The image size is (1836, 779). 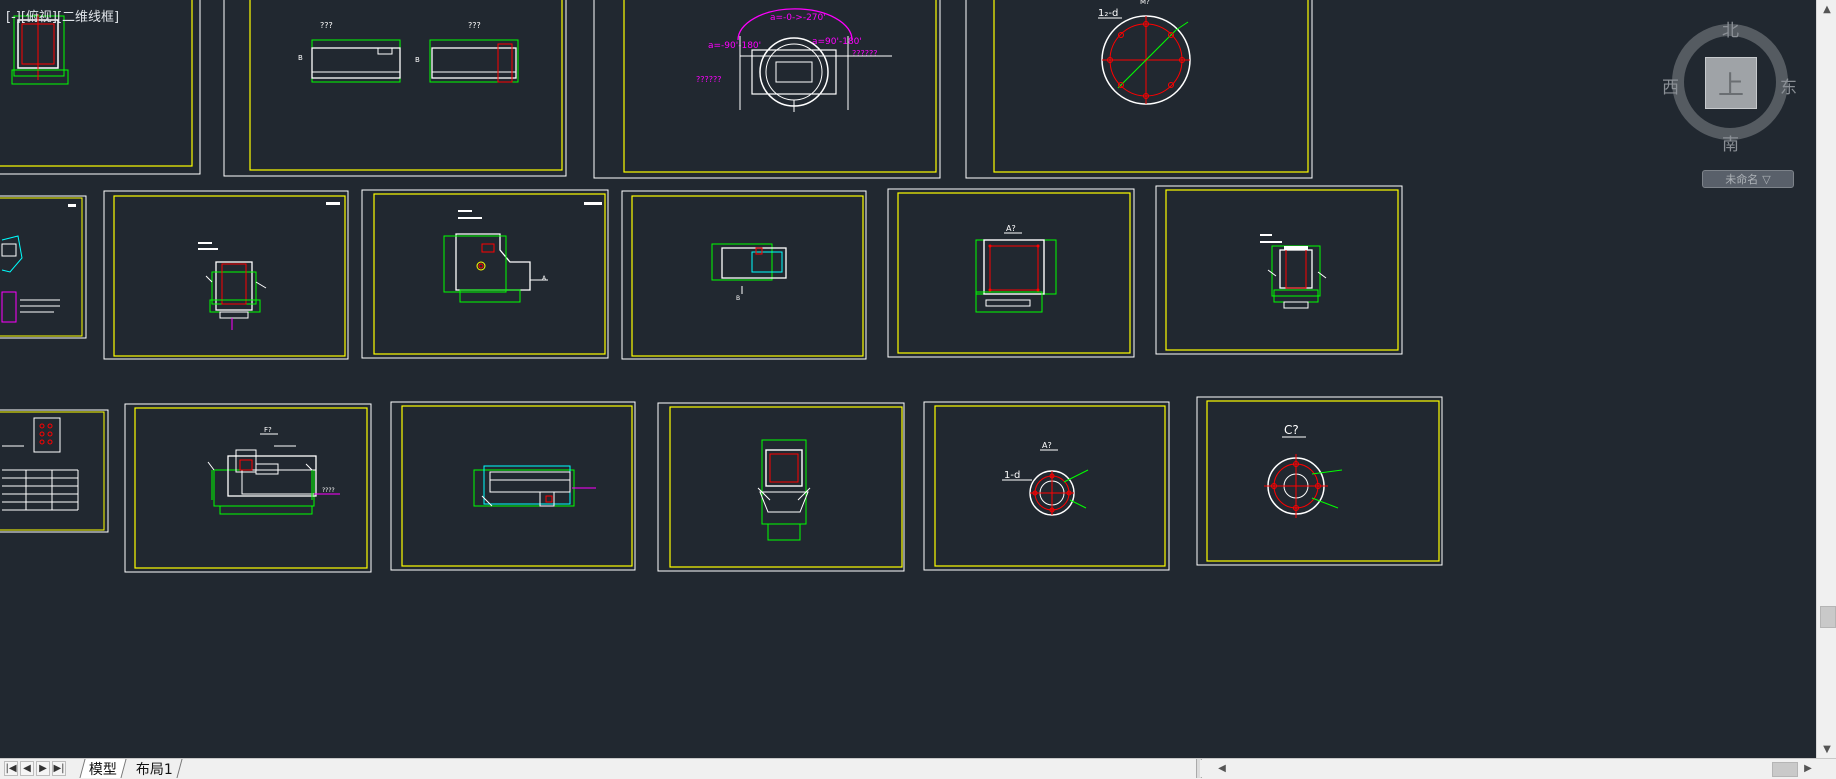 What do you see at coordinates (918, 768) in the screenshot?
I see `layout-tab-bar: |◀ ◀ ▶ ▶| 模型 布局1 ◀ ▶` at bounding box center [918, 768].